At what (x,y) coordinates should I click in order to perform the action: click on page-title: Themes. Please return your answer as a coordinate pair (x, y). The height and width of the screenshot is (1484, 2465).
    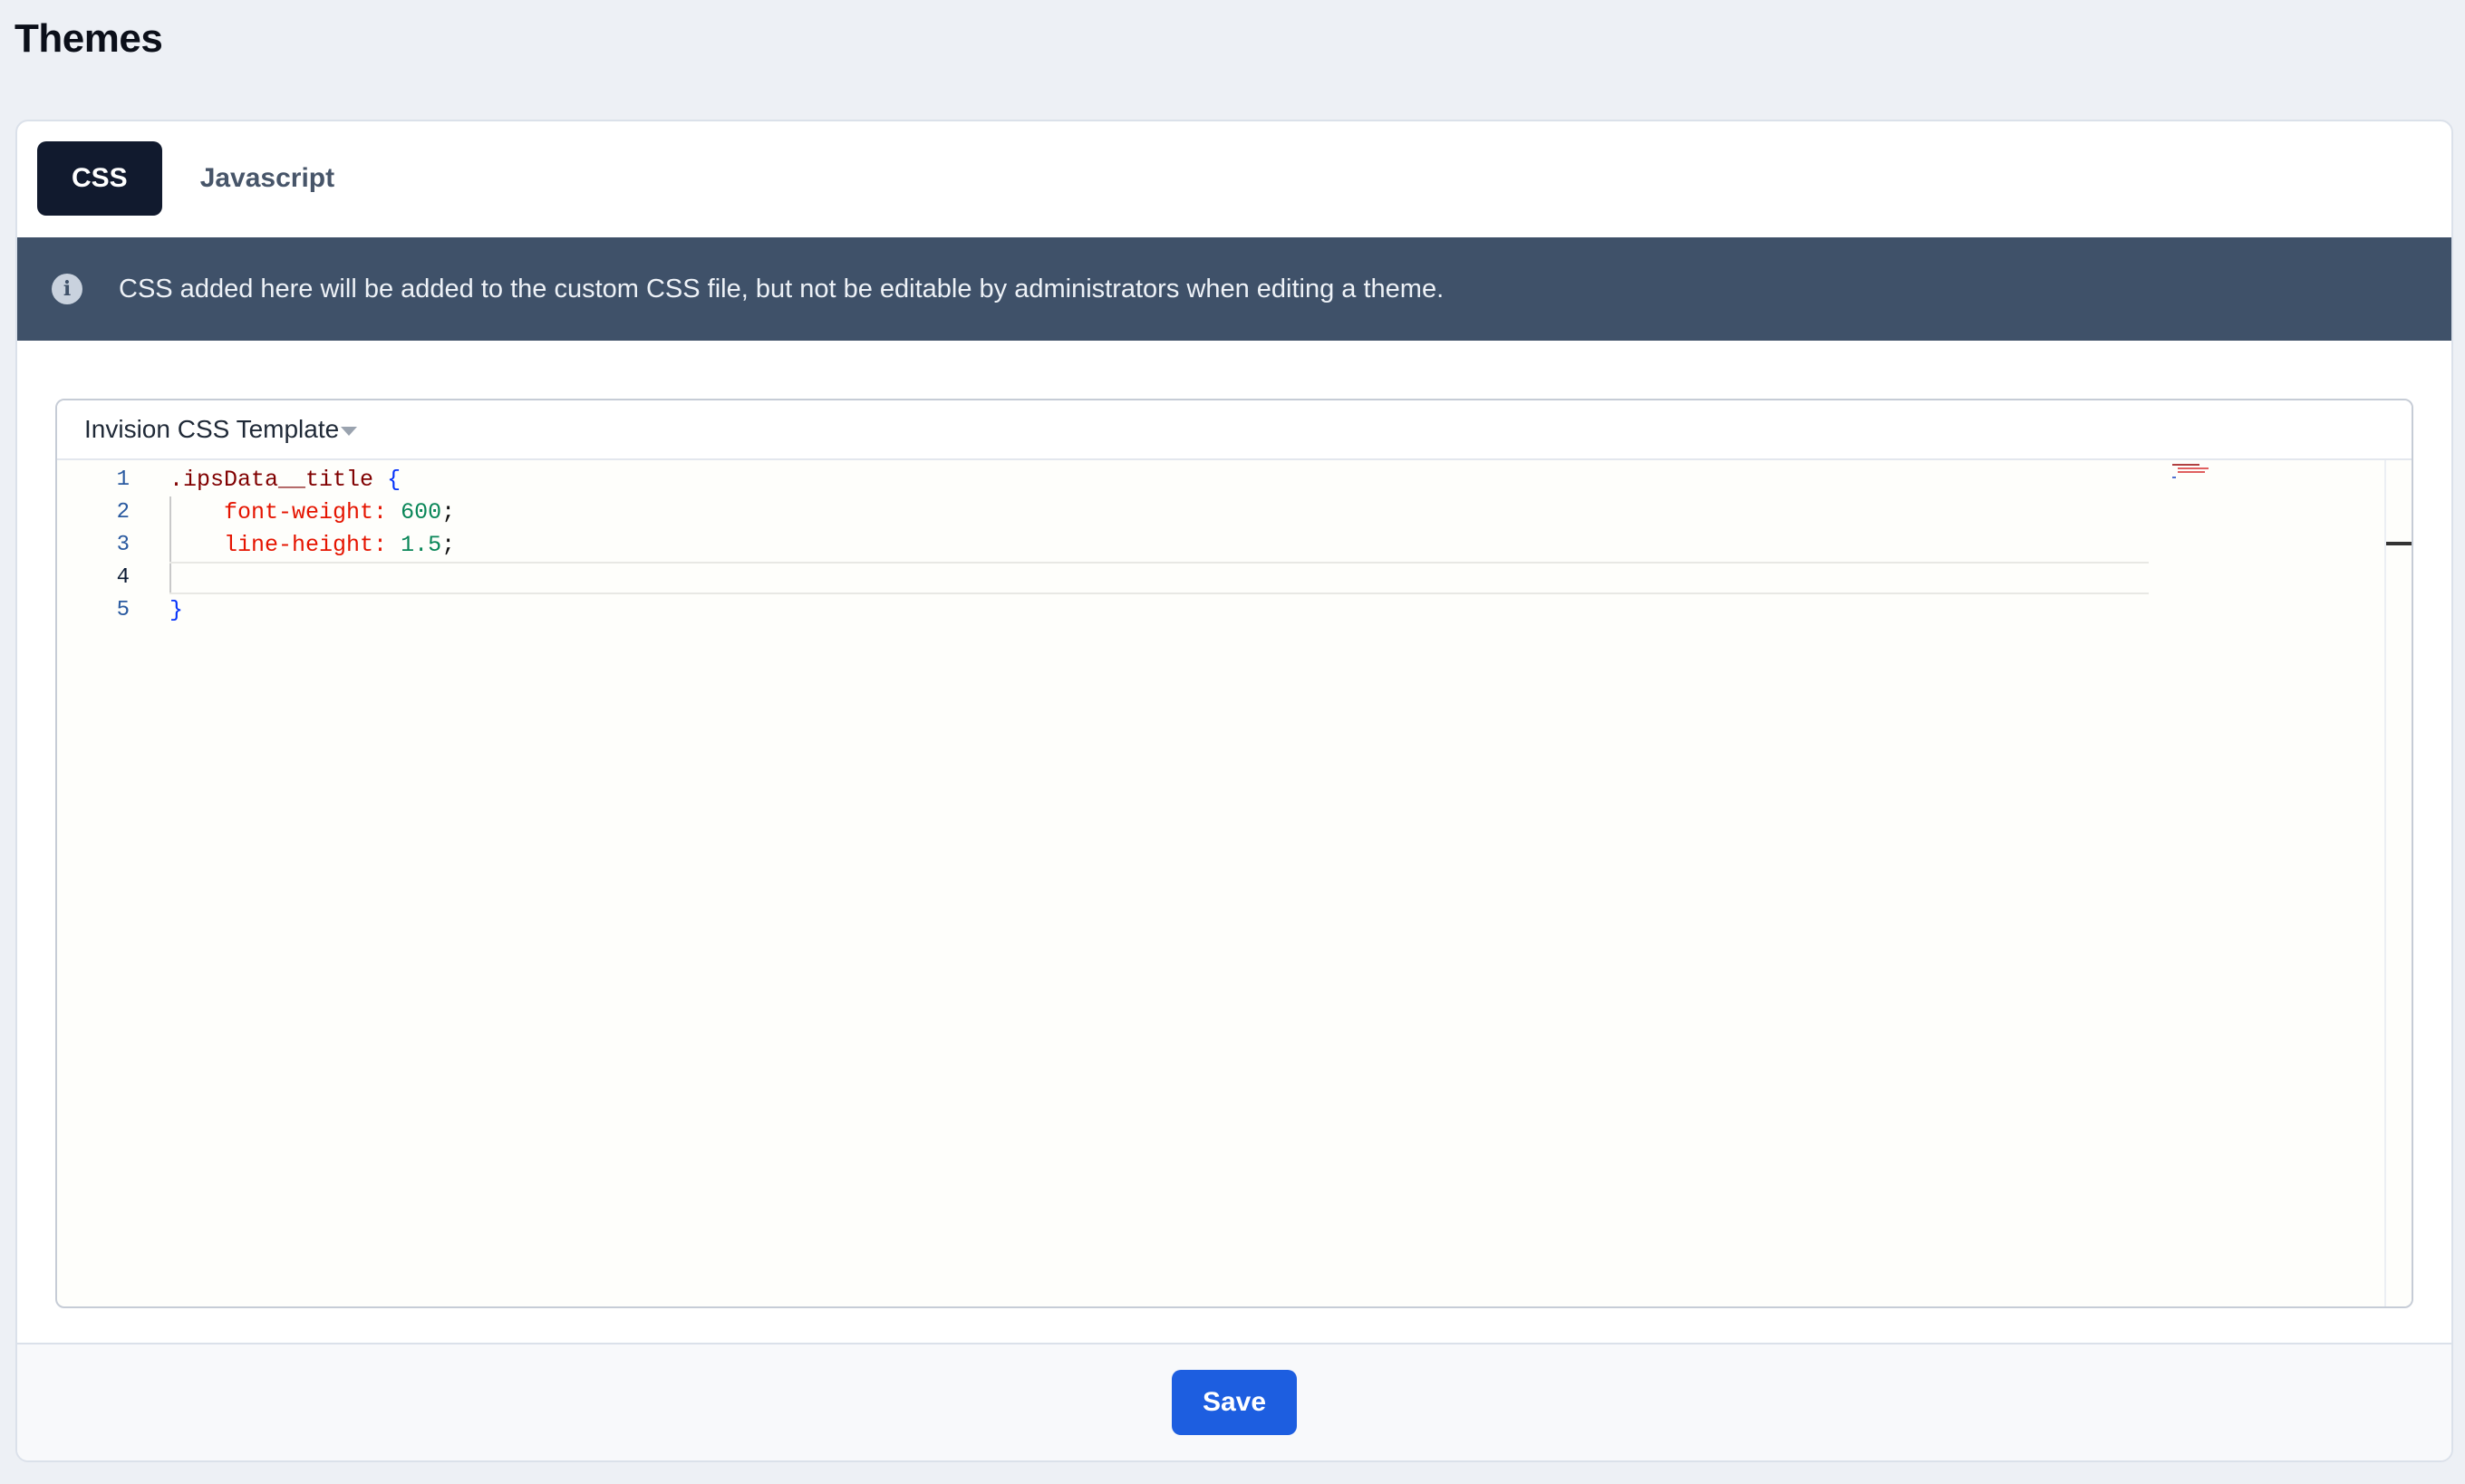
    Looking at the image, I should click on (88, 39).